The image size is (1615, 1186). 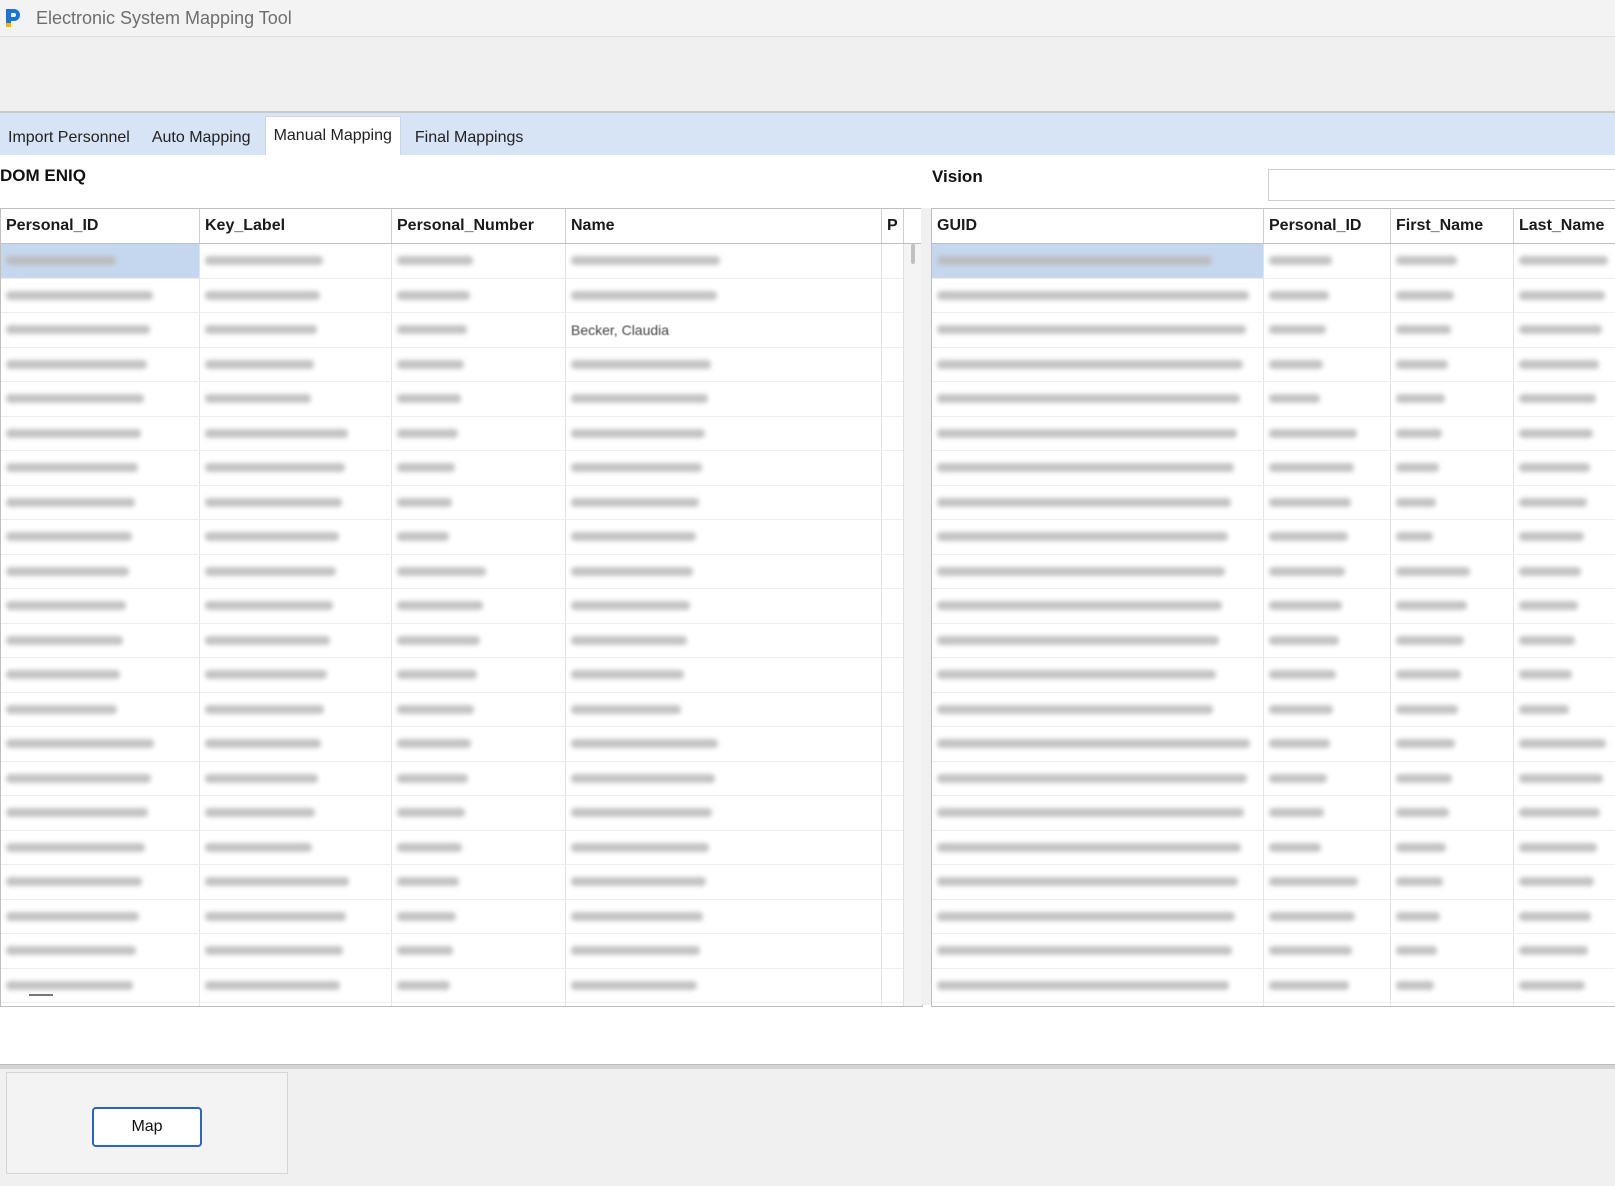 What do you see at coordinates (1441, 185) in the screenshot?
I see `search-input` at bounding box center [1441, 185].